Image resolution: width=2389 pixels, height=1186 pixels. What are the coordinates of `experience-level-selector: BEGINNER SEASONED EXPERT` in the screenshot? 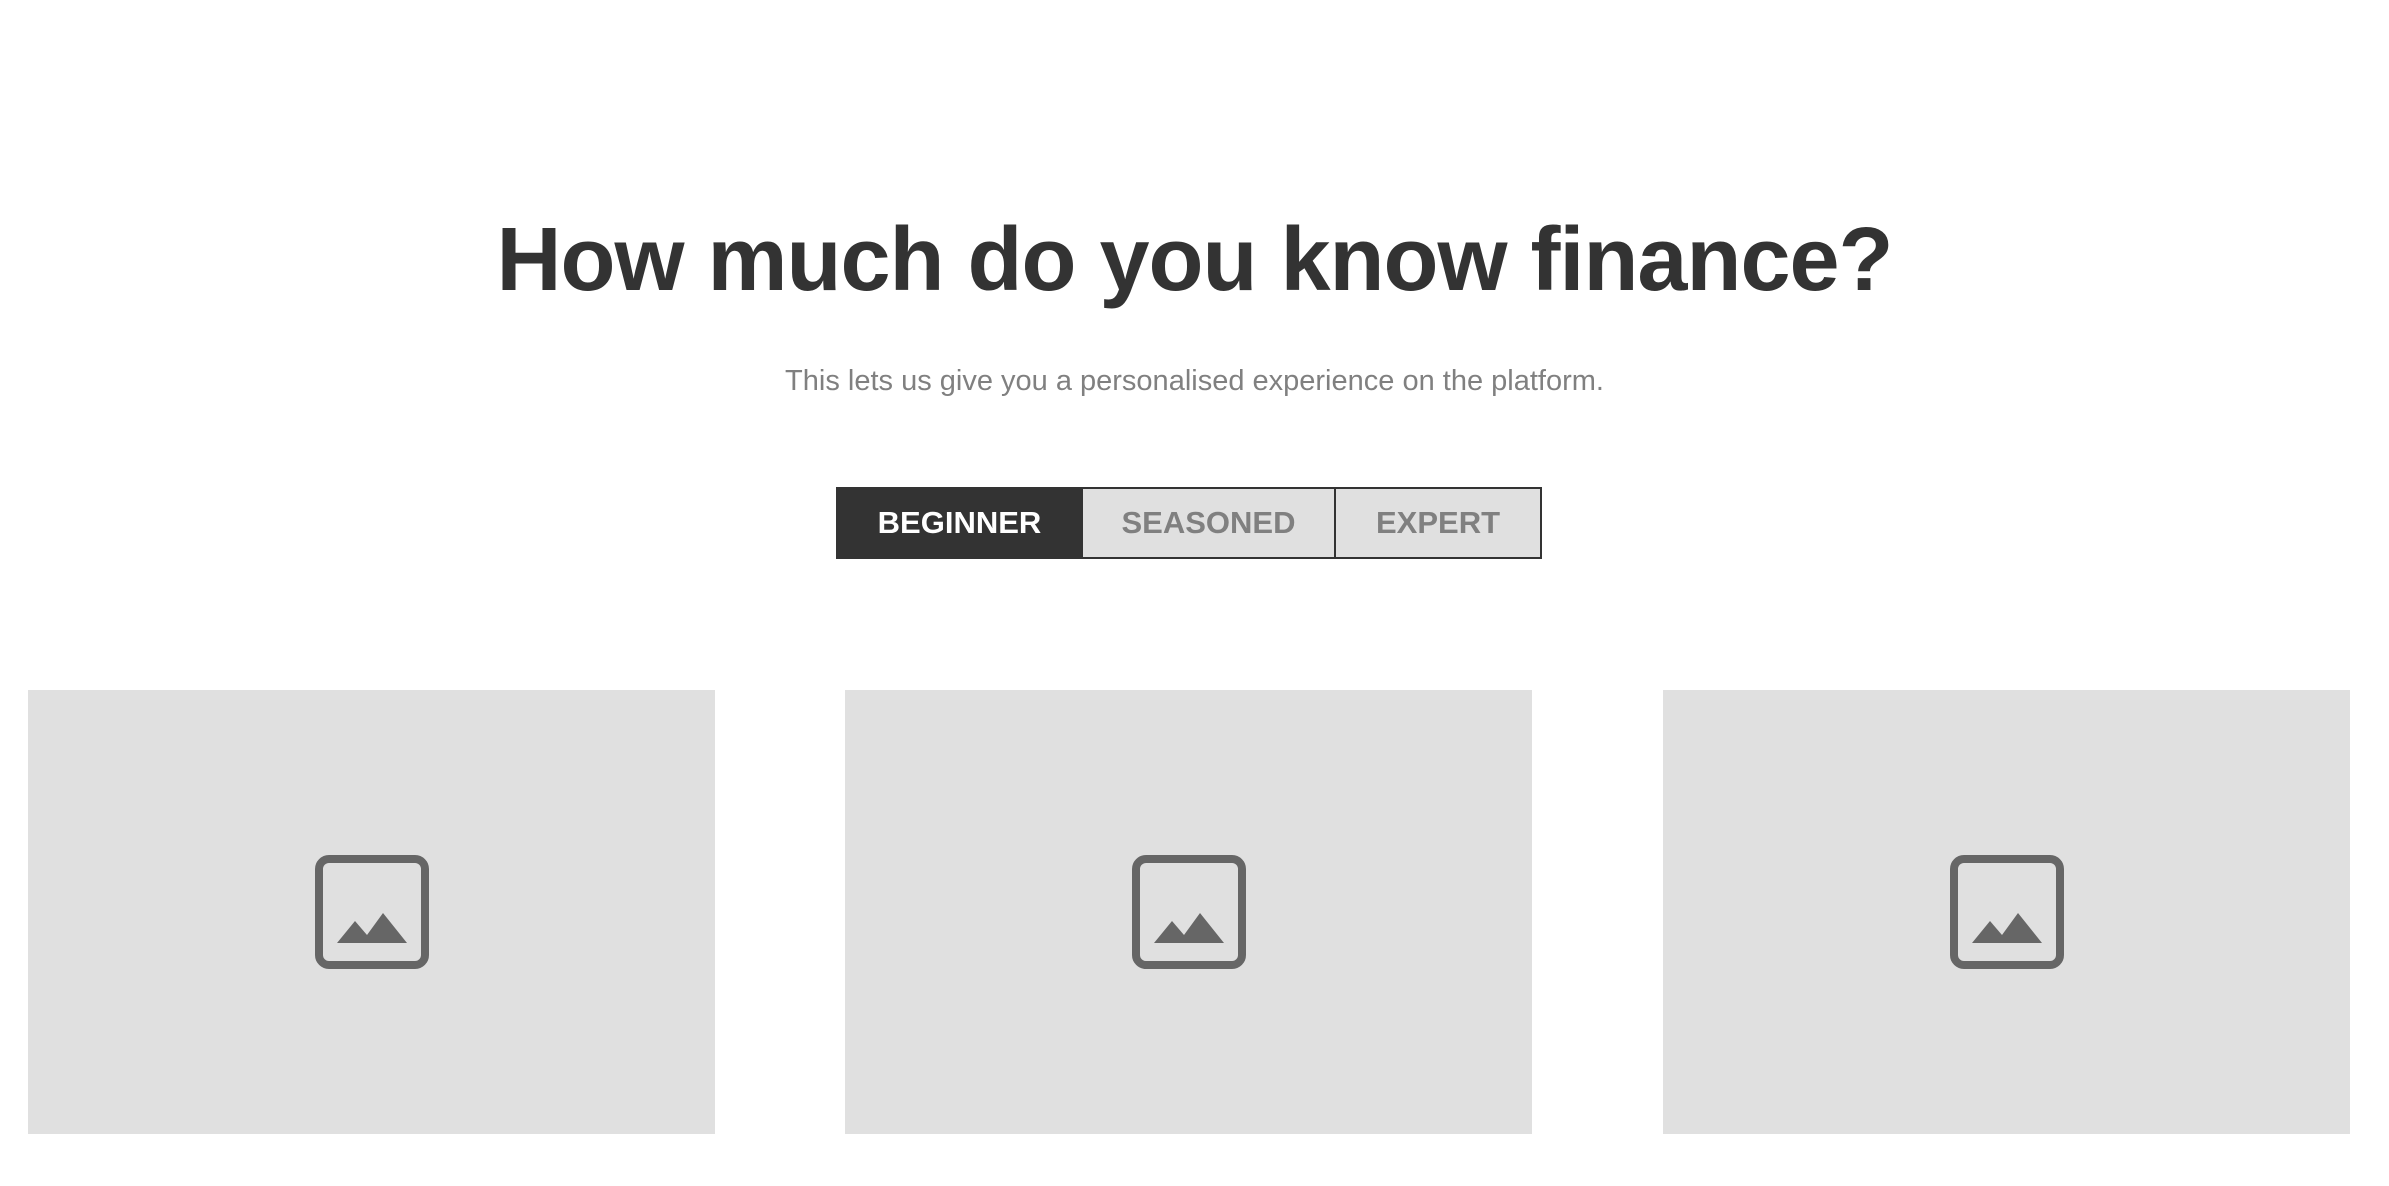 It's located at (1189, 523).